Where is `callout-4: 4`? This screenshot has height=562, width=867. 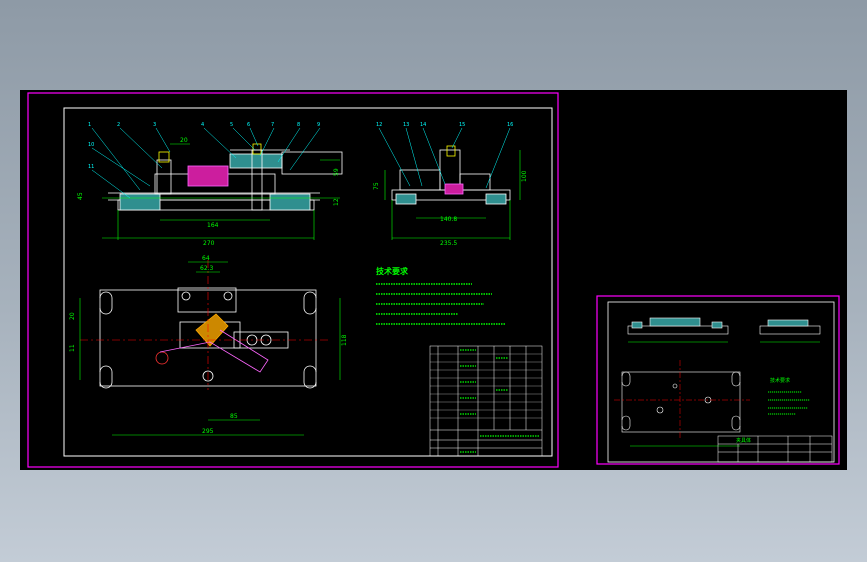 callout-4: 4 is located at coordinates (202, 125).